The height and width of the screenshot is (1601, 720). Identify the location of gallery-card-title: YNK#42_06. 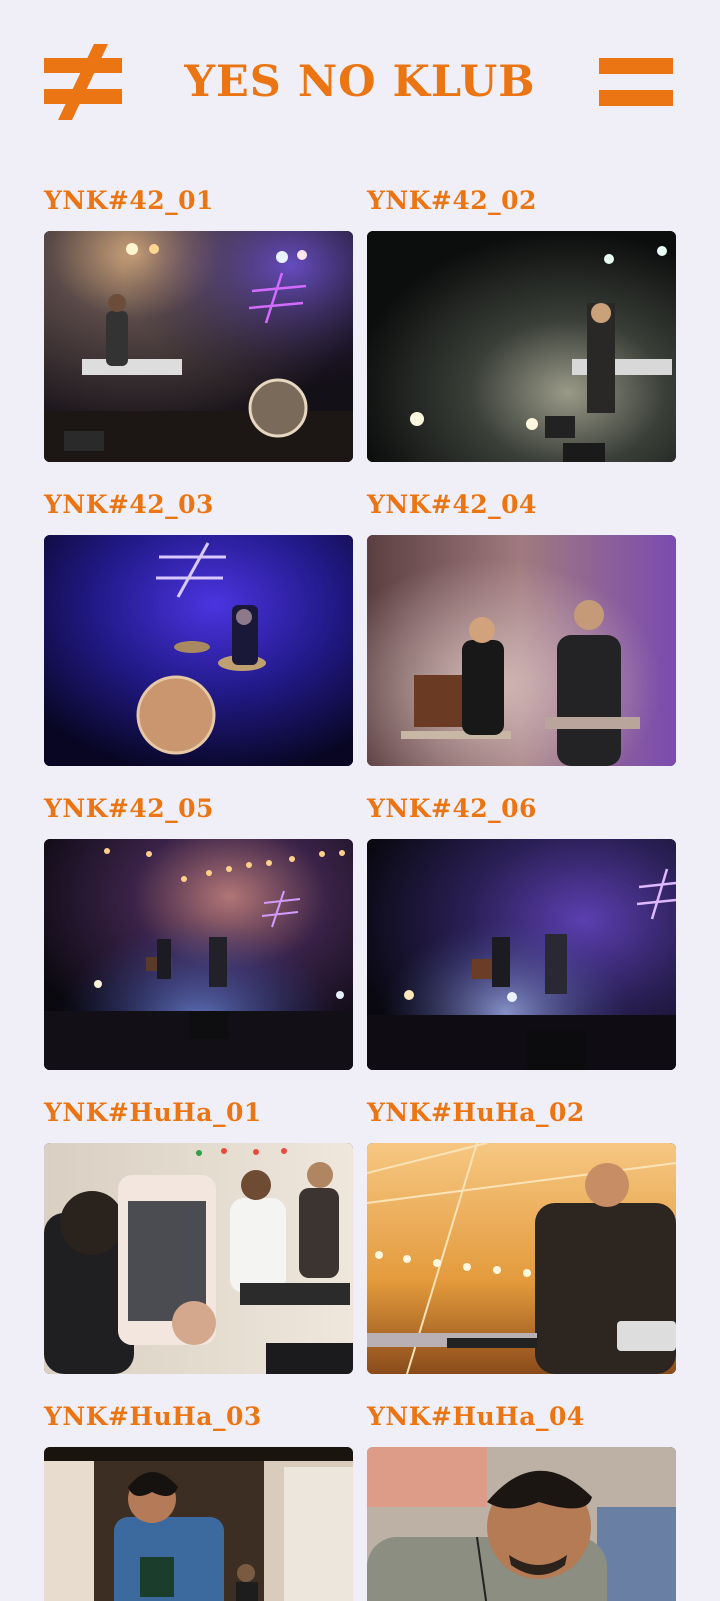
(521, 809).